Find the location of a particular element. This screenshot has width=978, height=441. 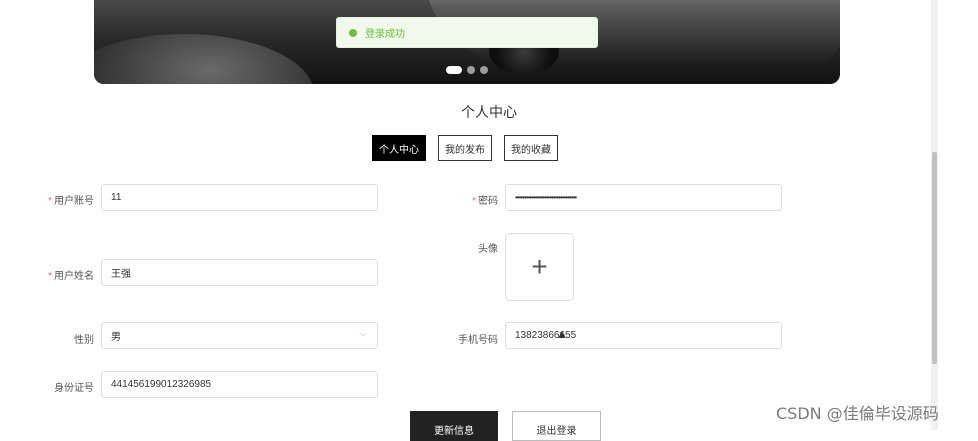

update-info-button: 更新信息 is located at coordinates (454, 426).